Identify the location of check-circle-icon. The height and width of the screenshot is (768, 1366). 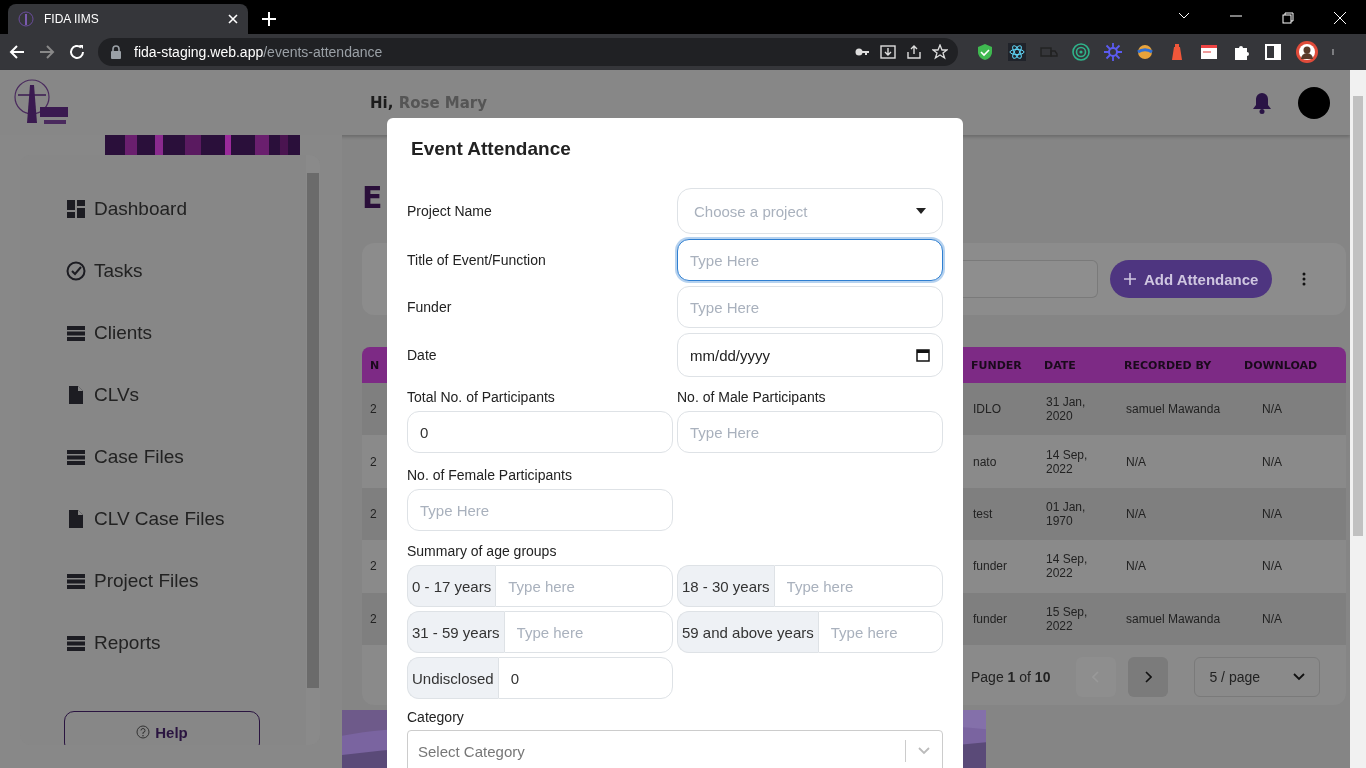
(76, 270).